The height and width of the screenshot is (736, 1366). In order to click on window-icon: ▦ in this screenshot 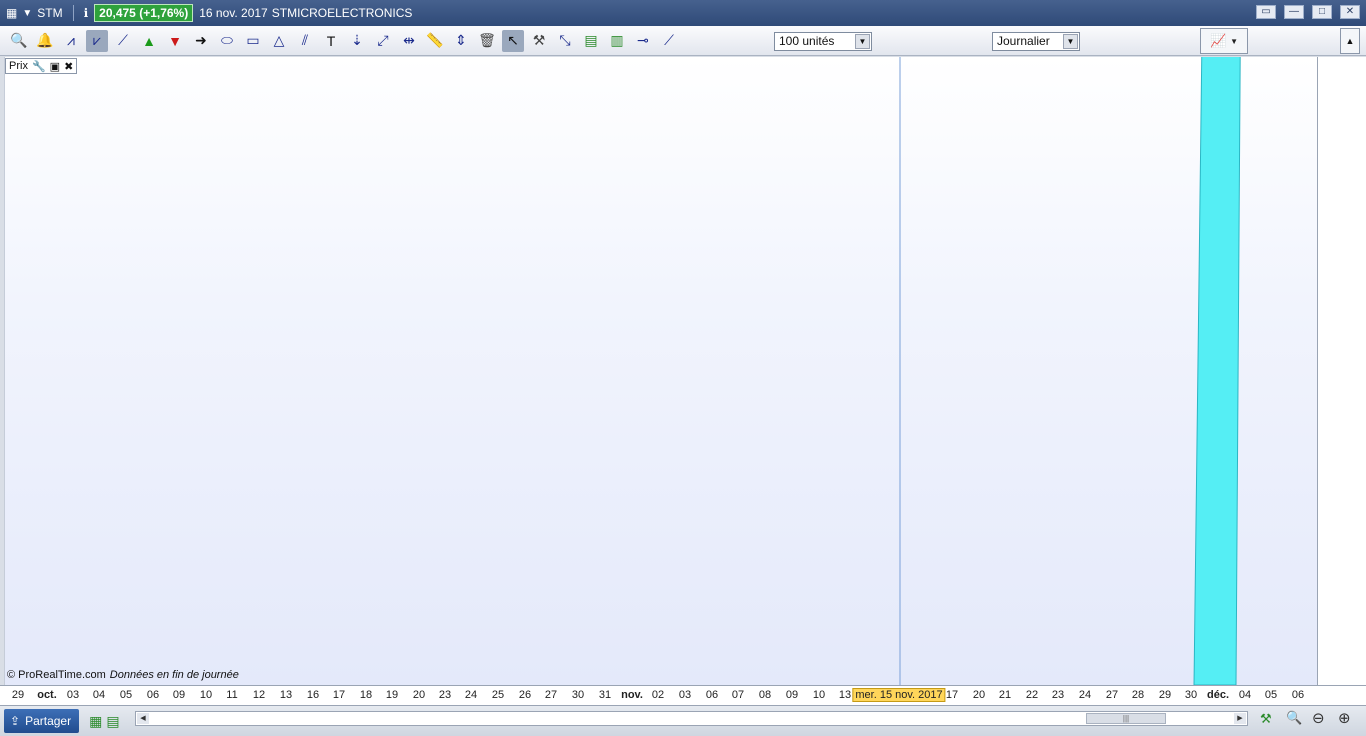, I will do `click(11, 13)`.